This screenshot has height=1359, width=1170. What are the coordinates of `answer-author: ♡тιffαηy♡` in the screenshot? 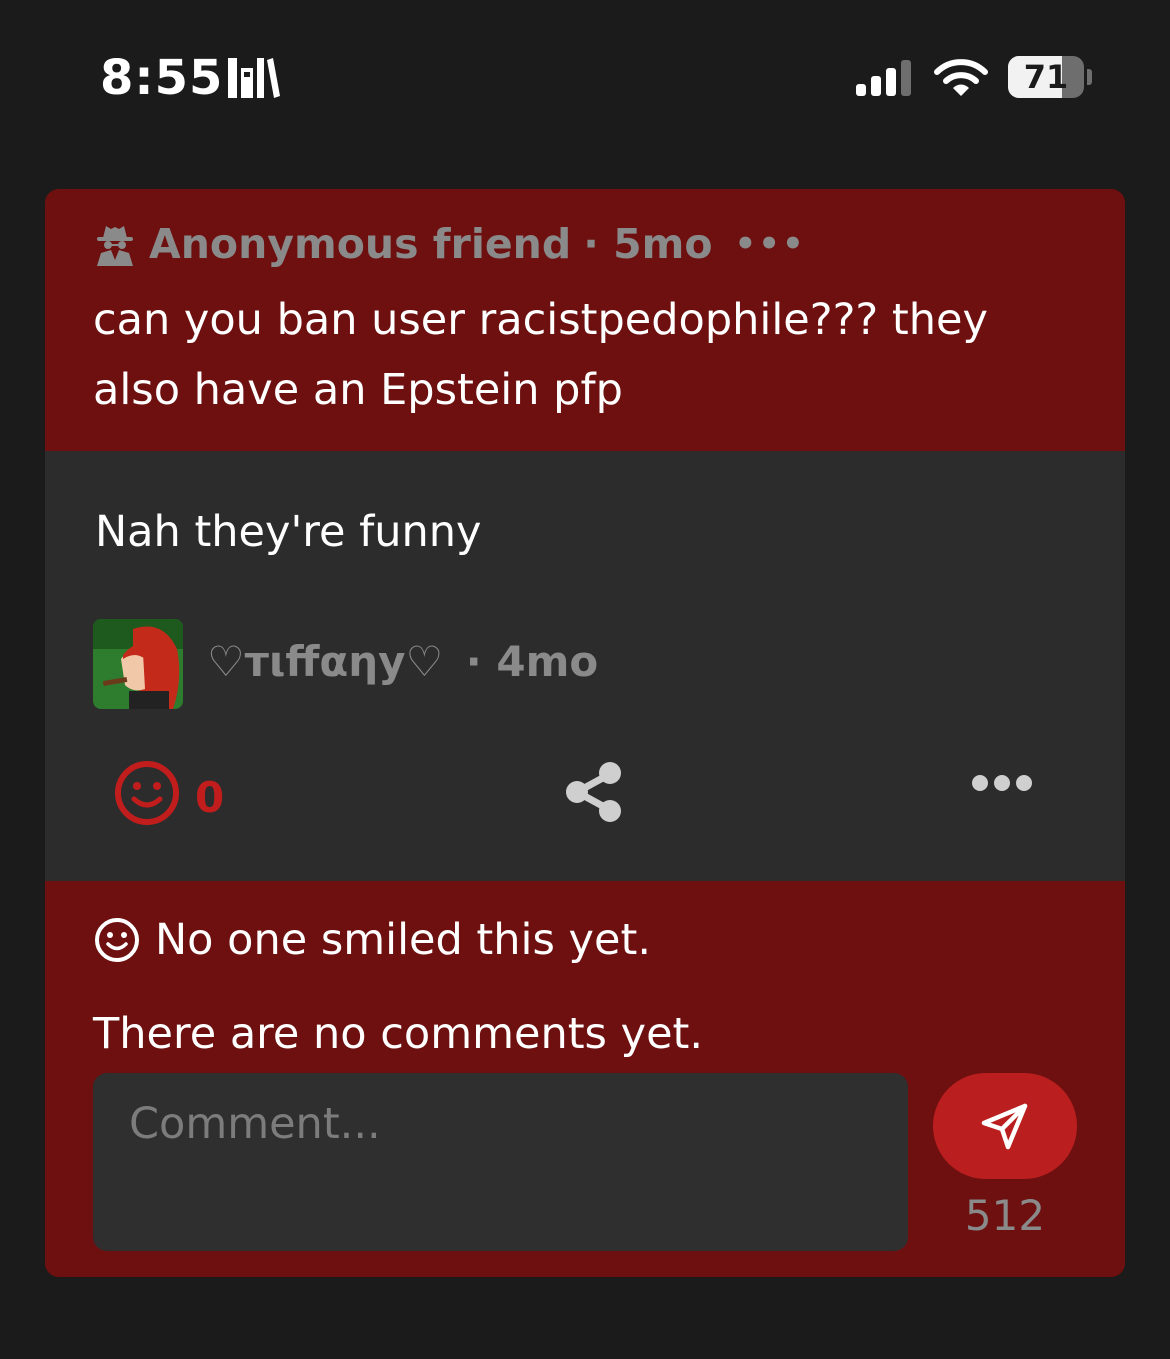 It's located at (325, 661).